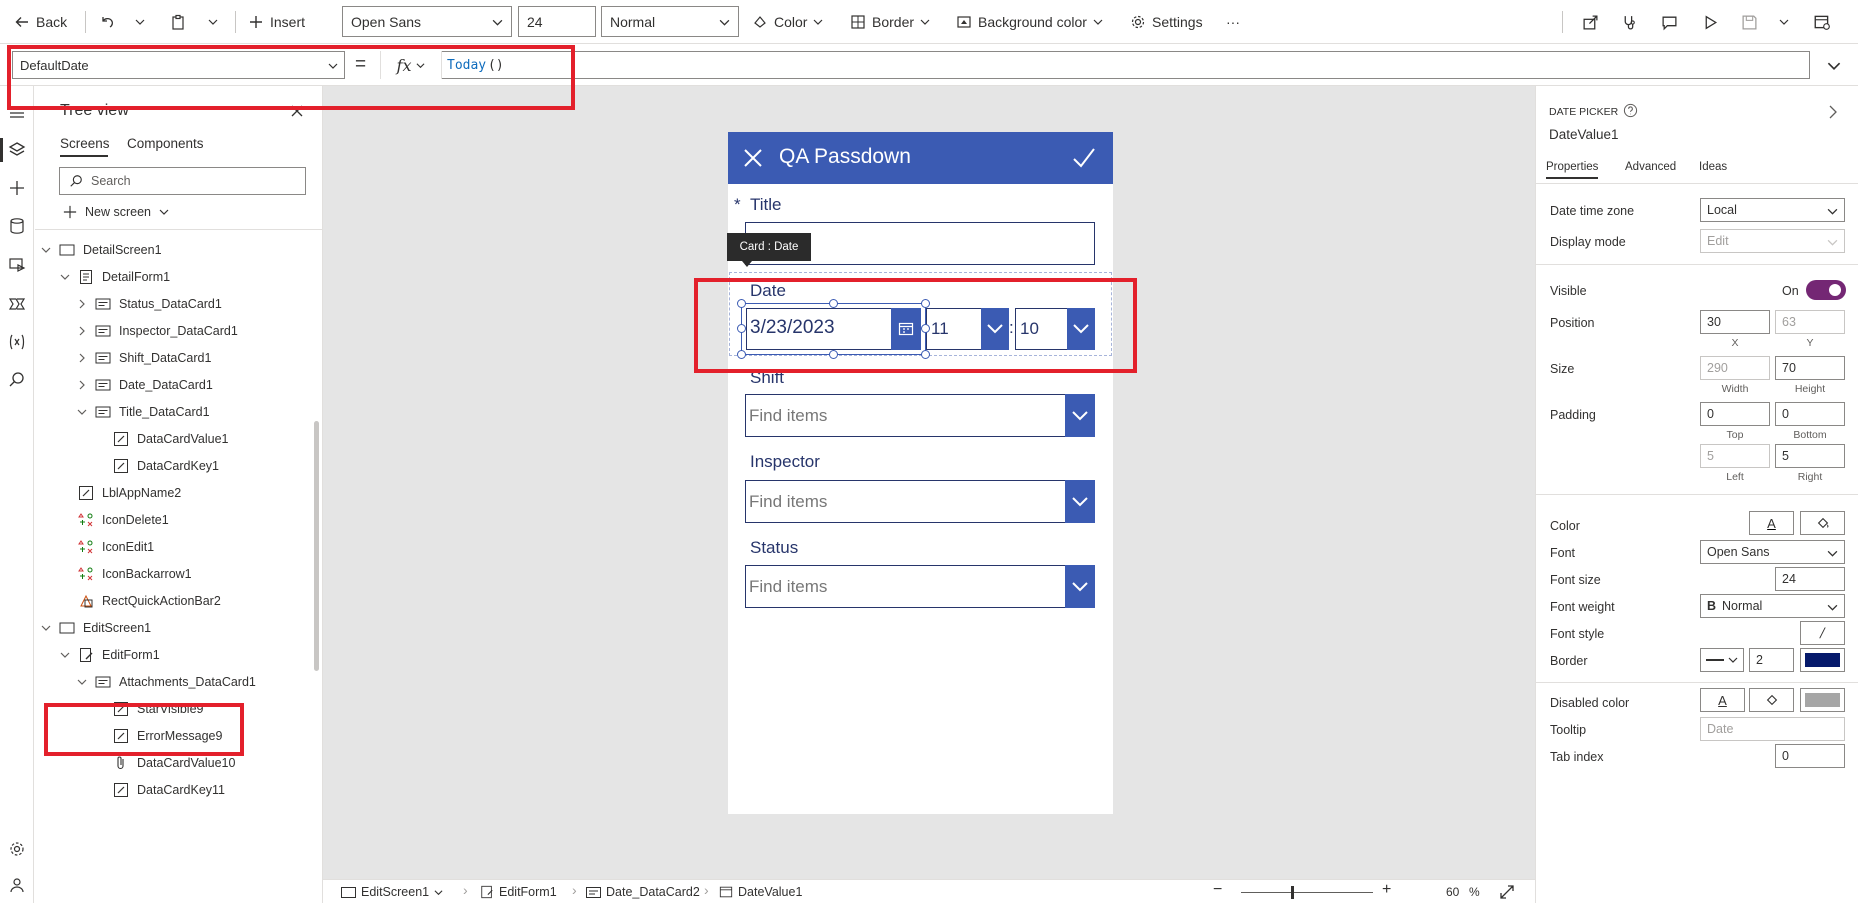 The height and width of the screenshot is (904, 1858). Describe the element at coordinates (165, 143) in the screenshot. I see `tab-components: Components` at that location.